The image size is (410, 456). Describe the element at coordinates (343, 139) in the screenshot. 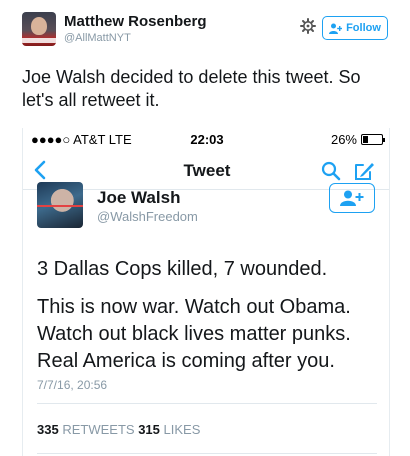

I see `battery-percent: 26%` at that location.